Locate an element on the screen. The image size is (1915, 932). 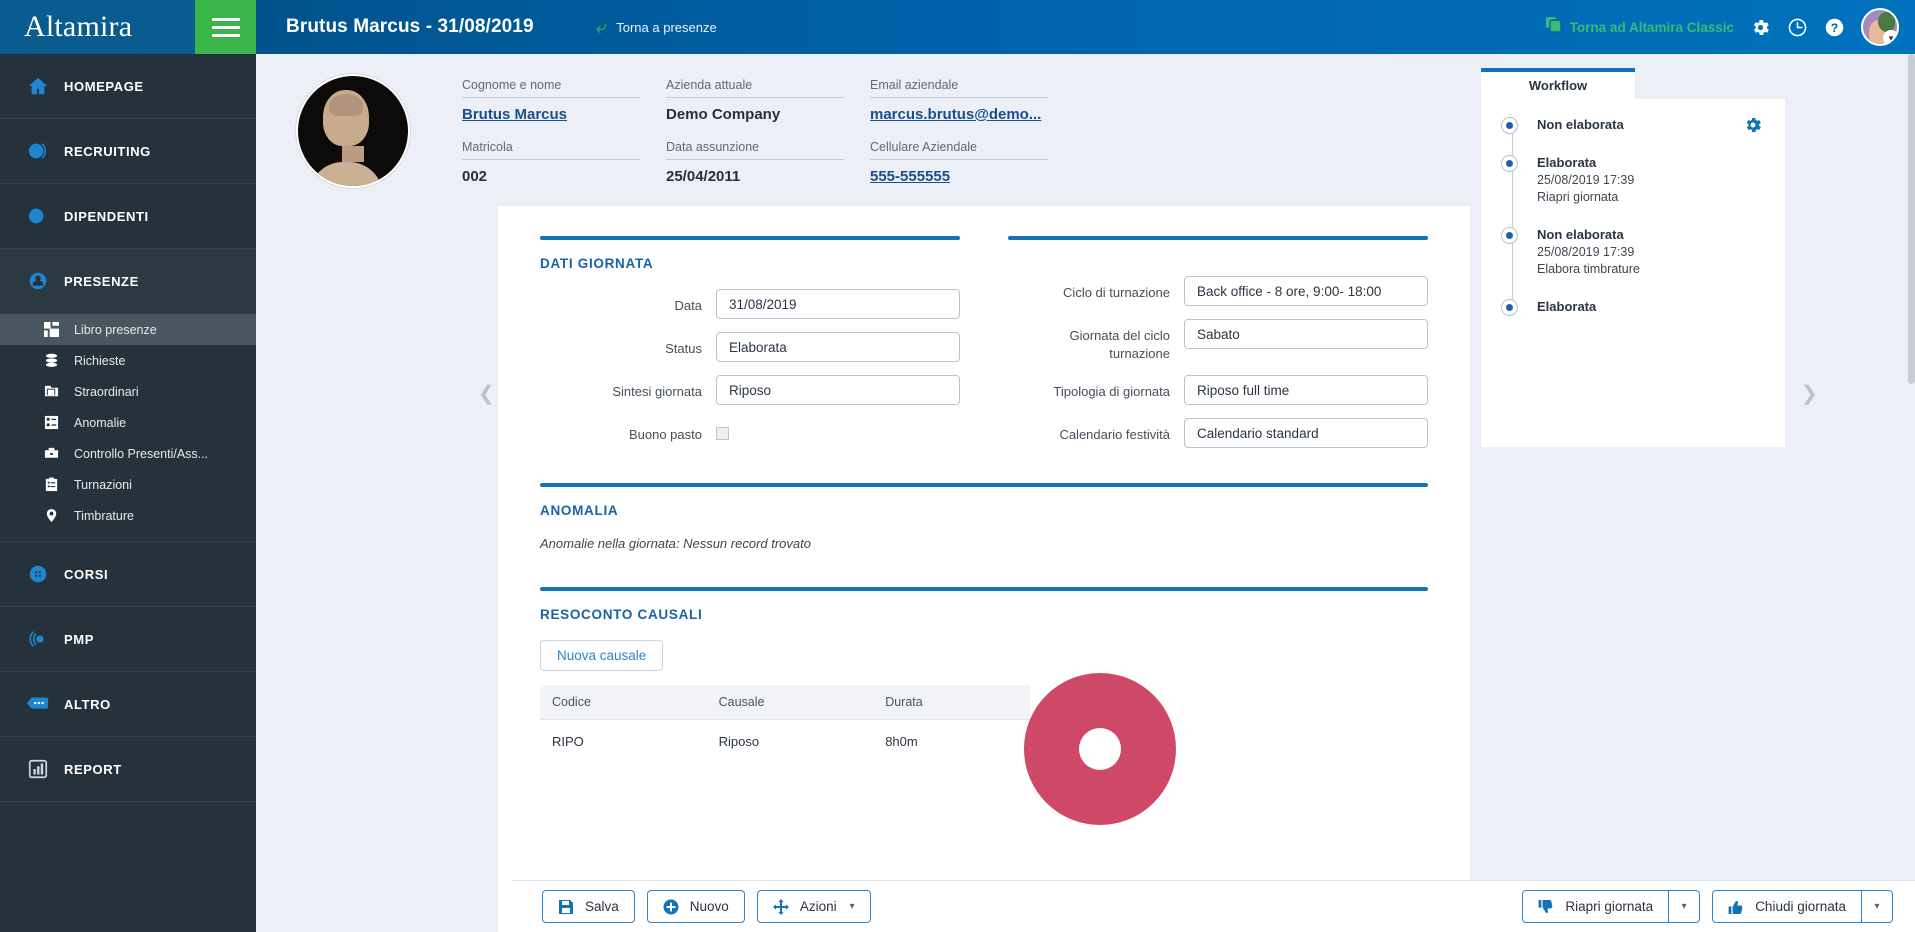
top-bar-actions: Torna ad Altamira Classic ? ▾ is located at coordinates (1730, 27).